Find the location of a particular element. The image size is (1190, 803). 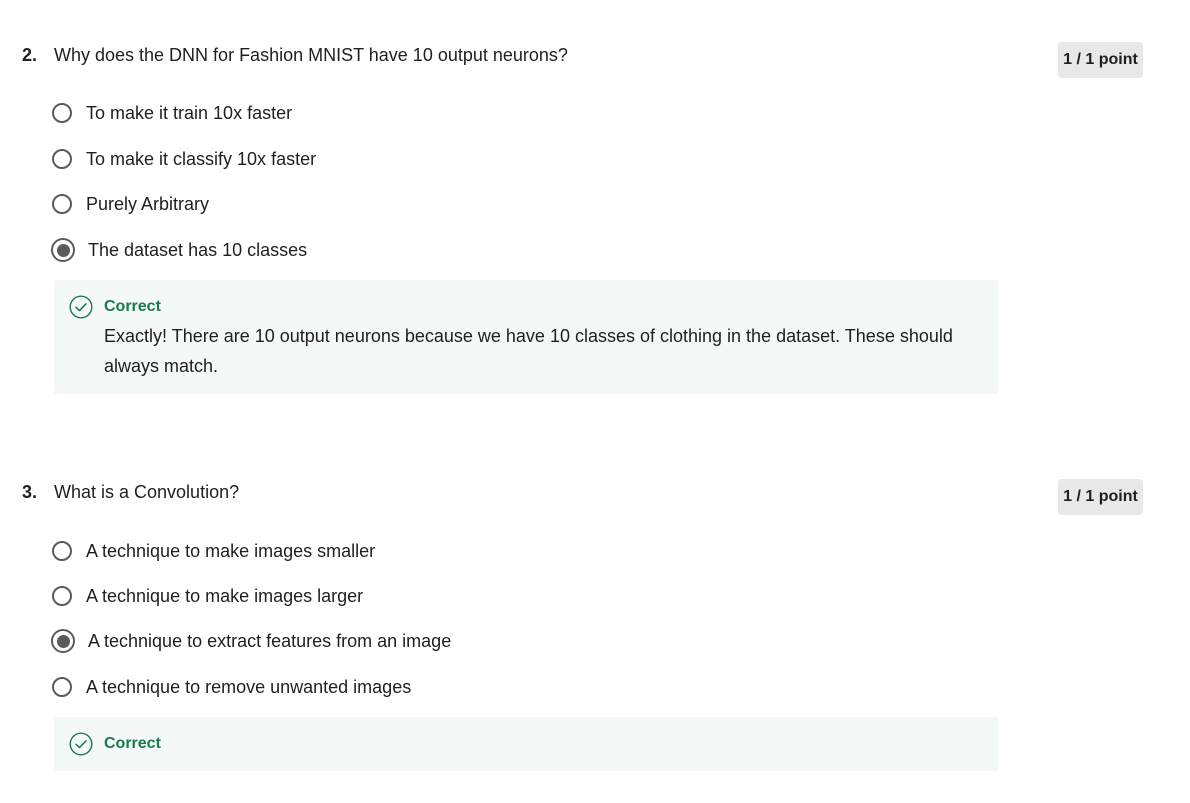

option-radio: To make it train 10x faster is located at coordinates (172, 113).